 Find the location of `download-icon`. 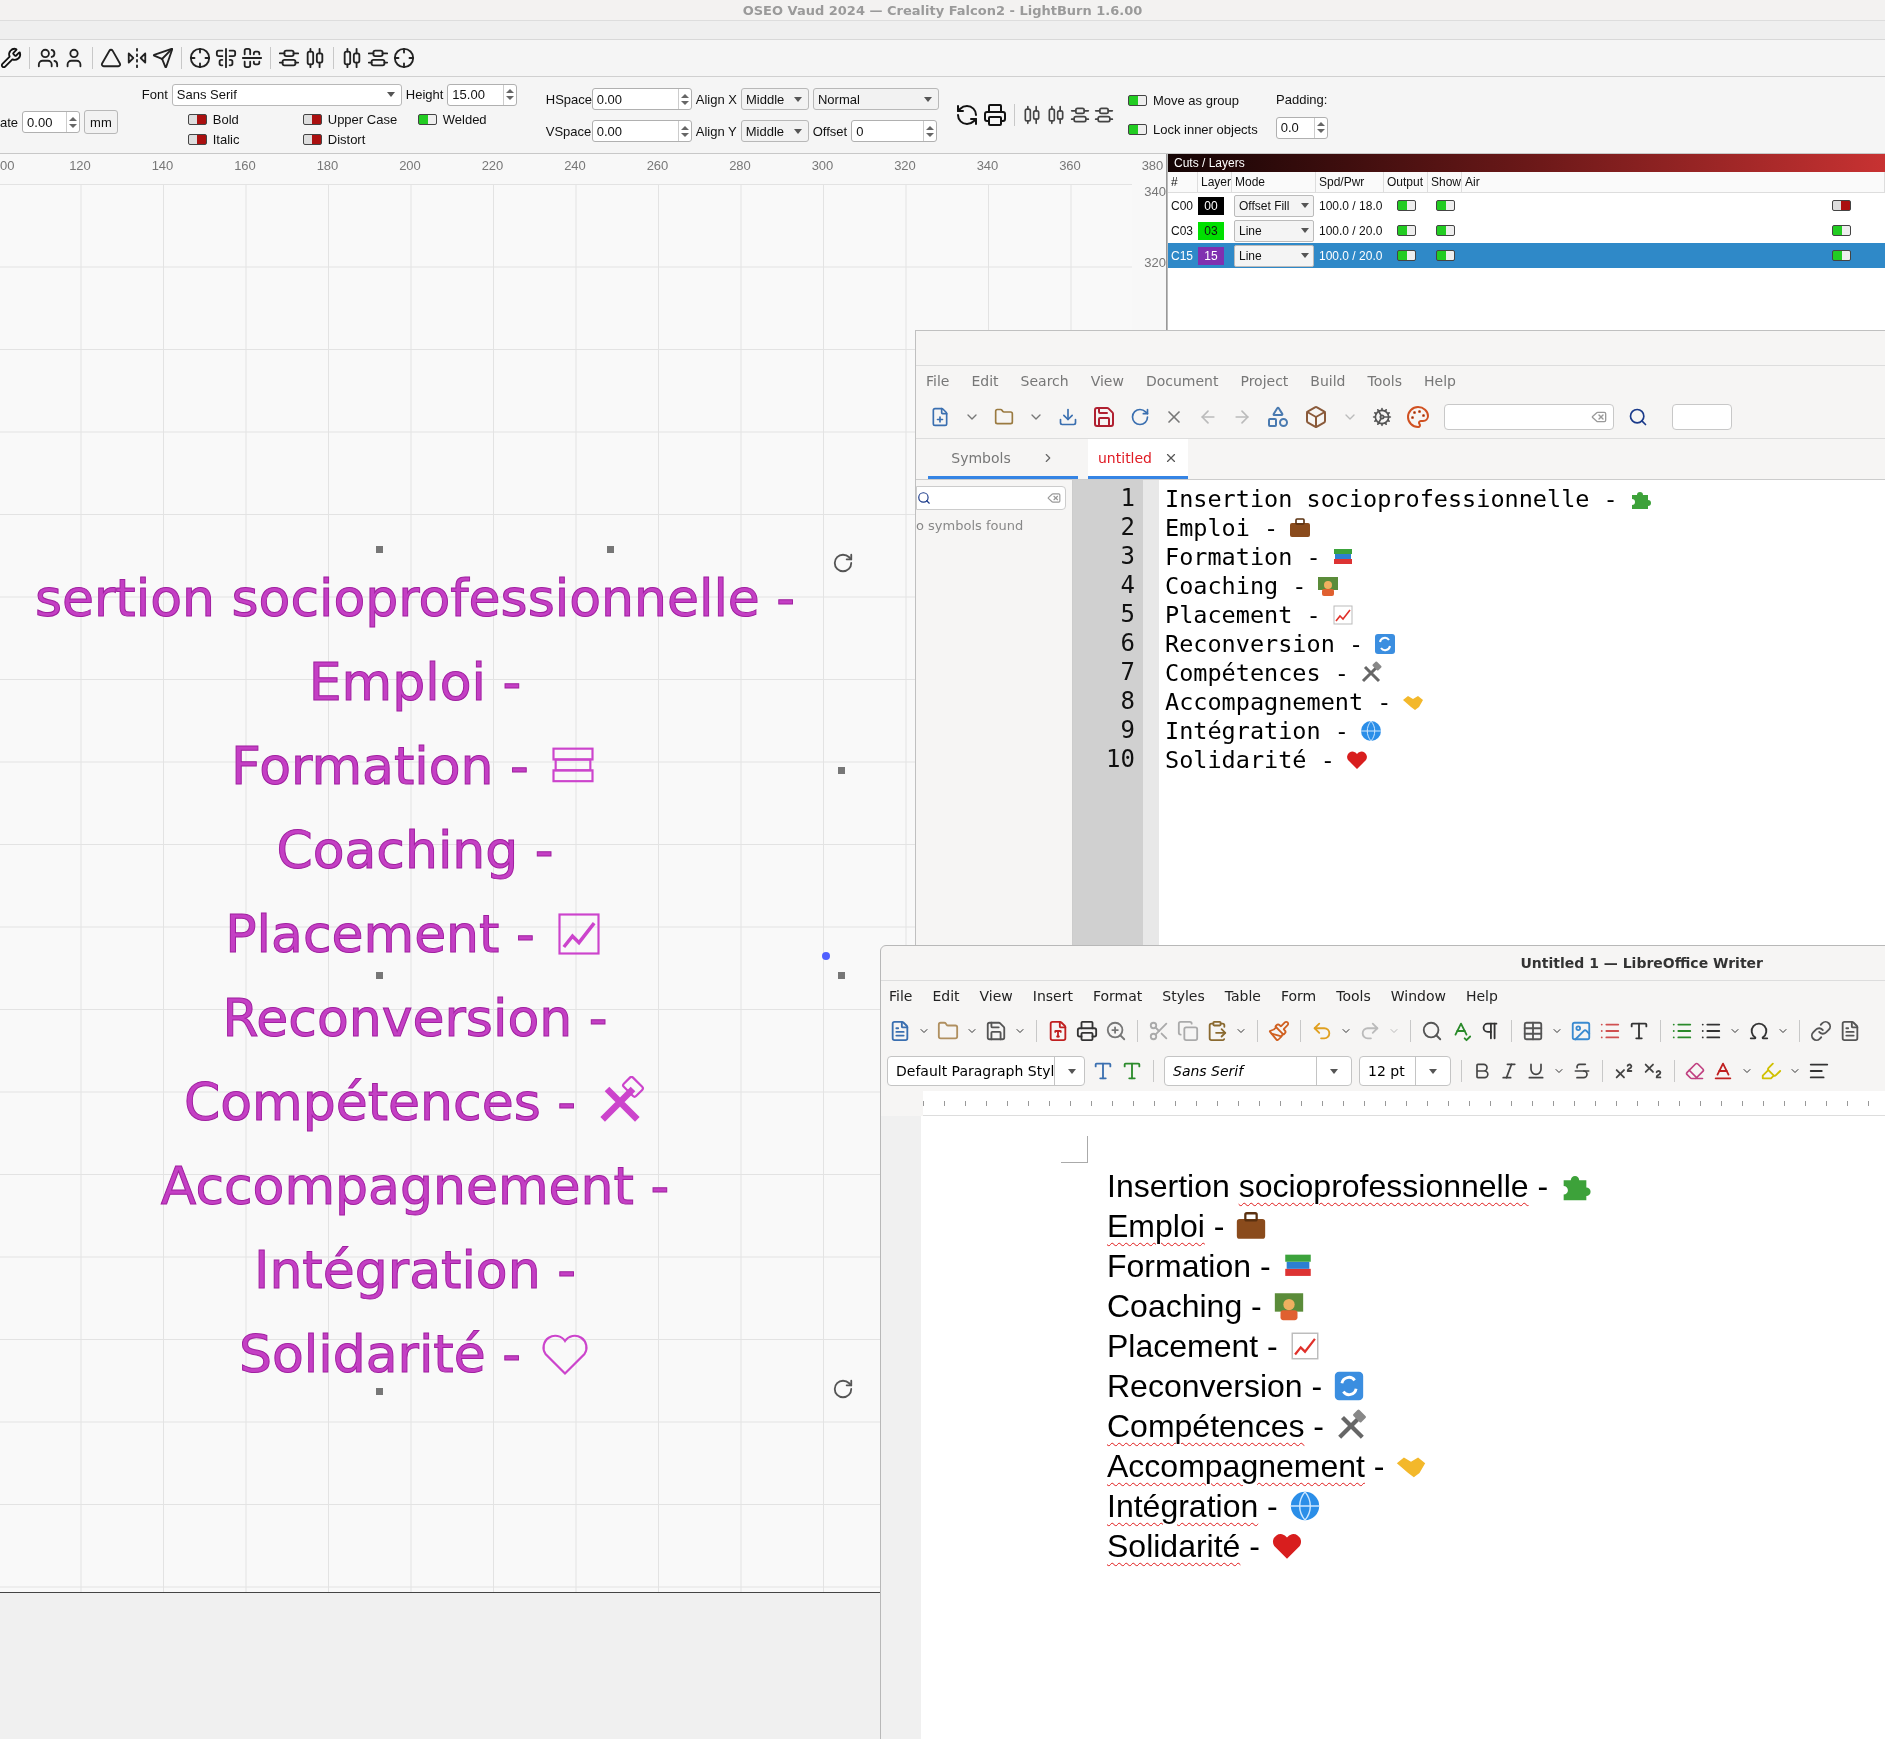

download-icon is located at coordinates (1068, 417).